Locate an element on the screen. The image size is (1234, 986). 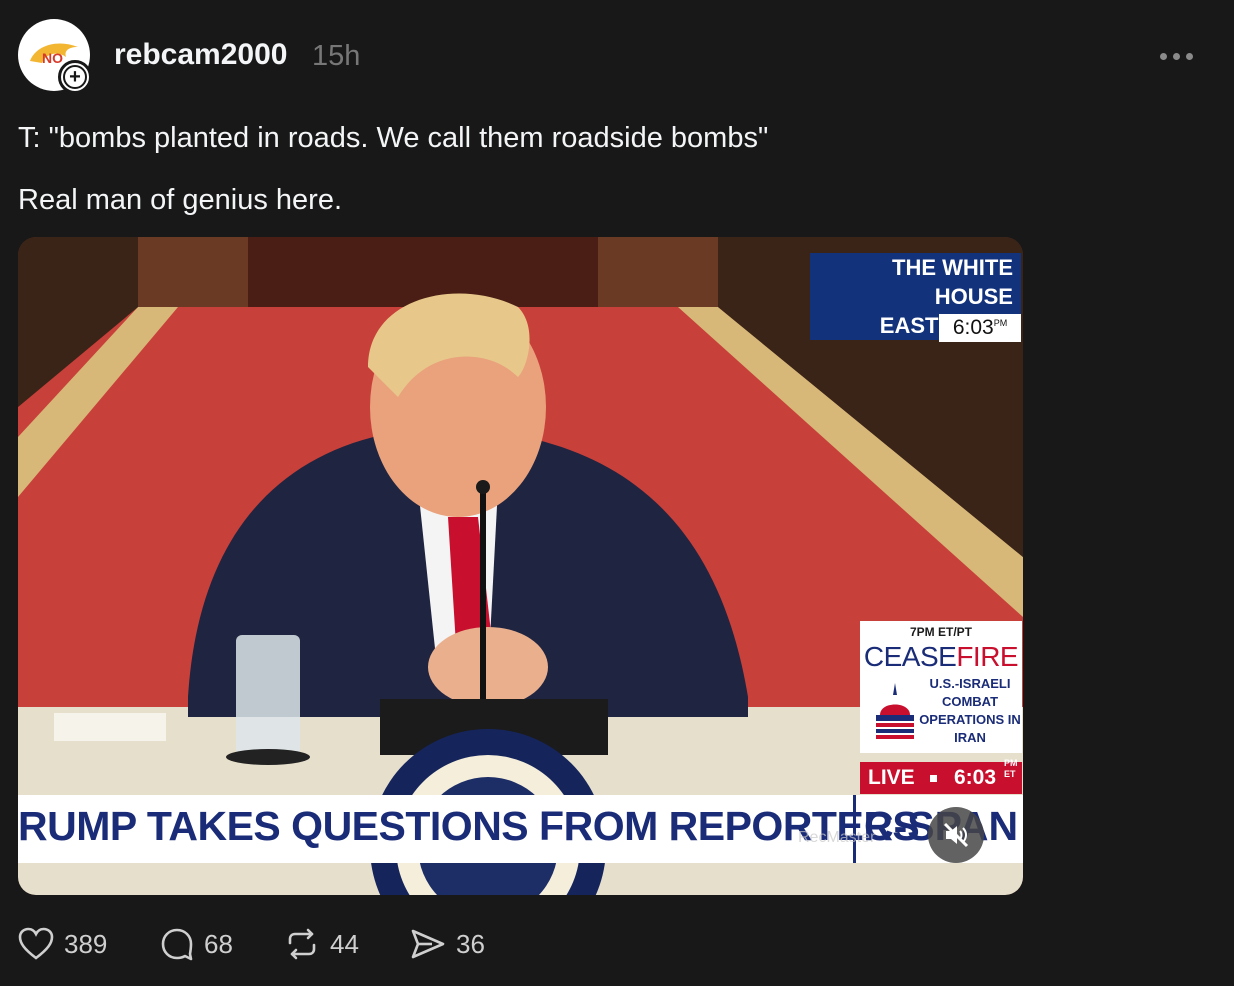
speaker-muted-icon is located at coordinates (956, 835).